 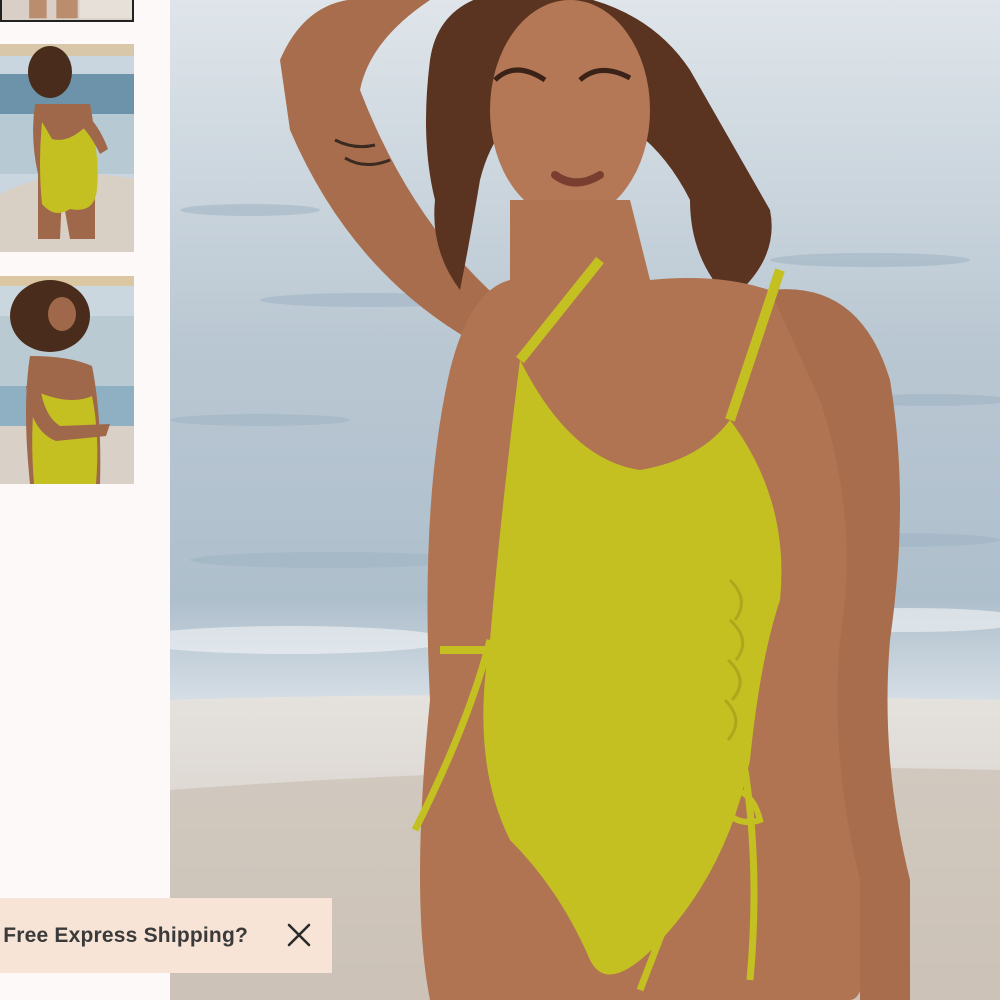 I want to click on close-icon, so click(x=299, y=935).